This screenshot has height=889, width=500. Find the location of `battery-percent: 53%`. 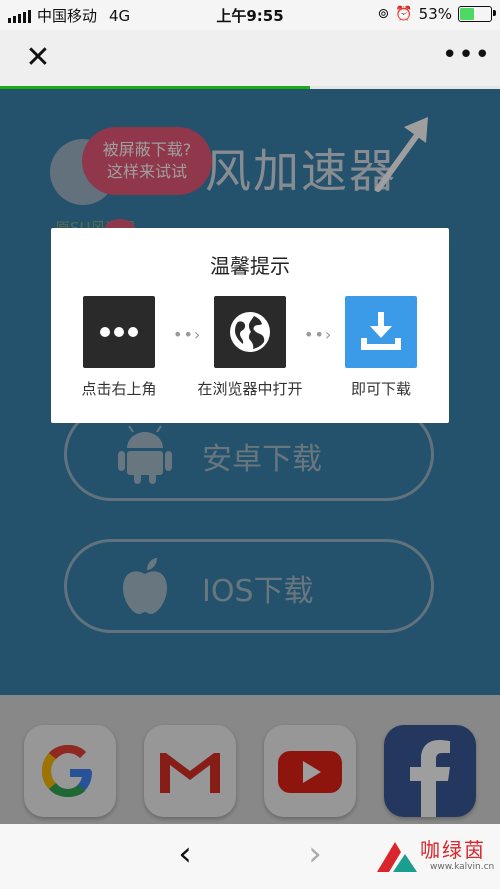

battery-percent: 53% is located at coordinates (435, 14).